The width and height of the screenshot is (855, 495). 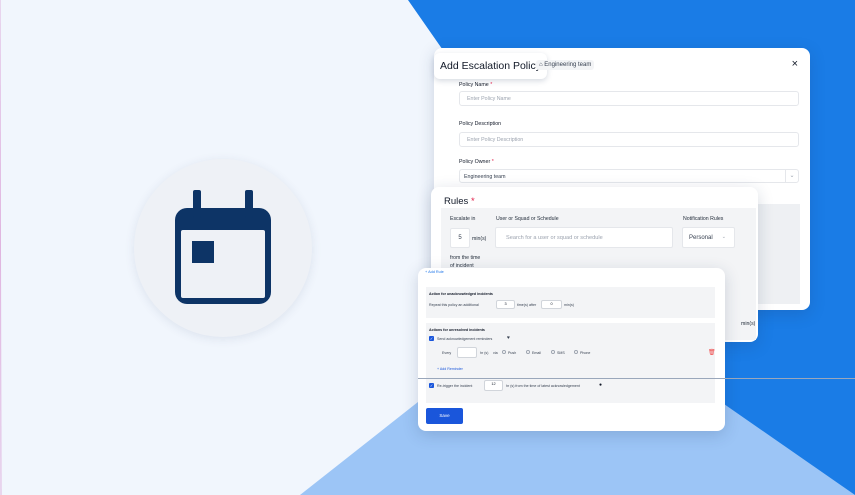 I want to click on policy-description-label: Policy Description, so click(x=480, y=124).